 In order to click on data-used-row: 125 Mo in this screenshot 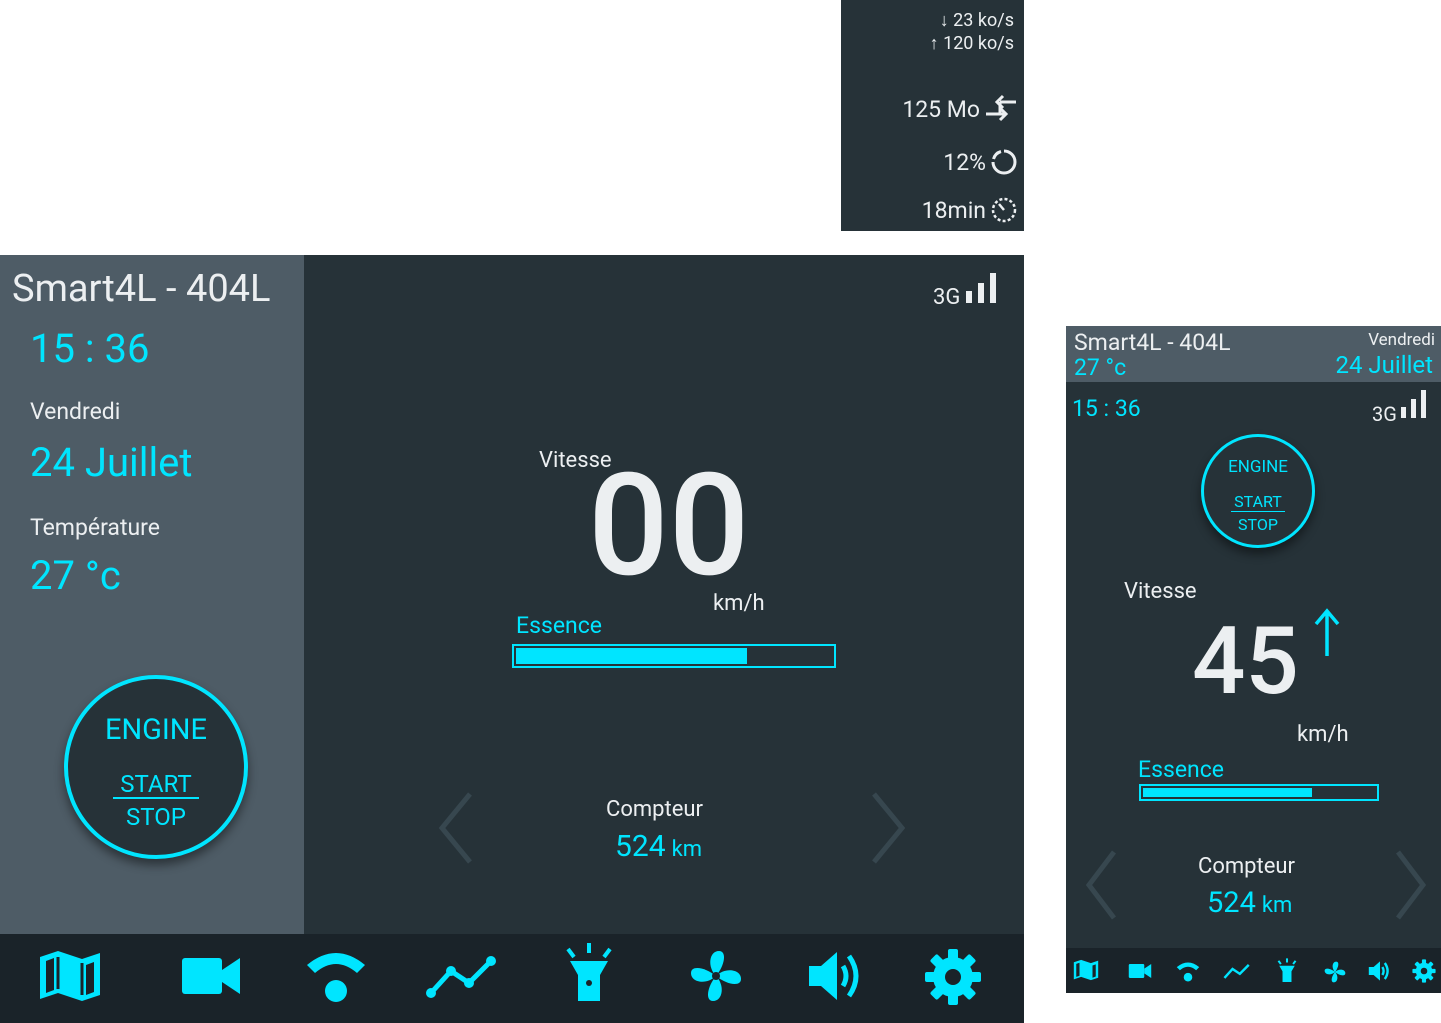, I will do `click(960, 109)`.